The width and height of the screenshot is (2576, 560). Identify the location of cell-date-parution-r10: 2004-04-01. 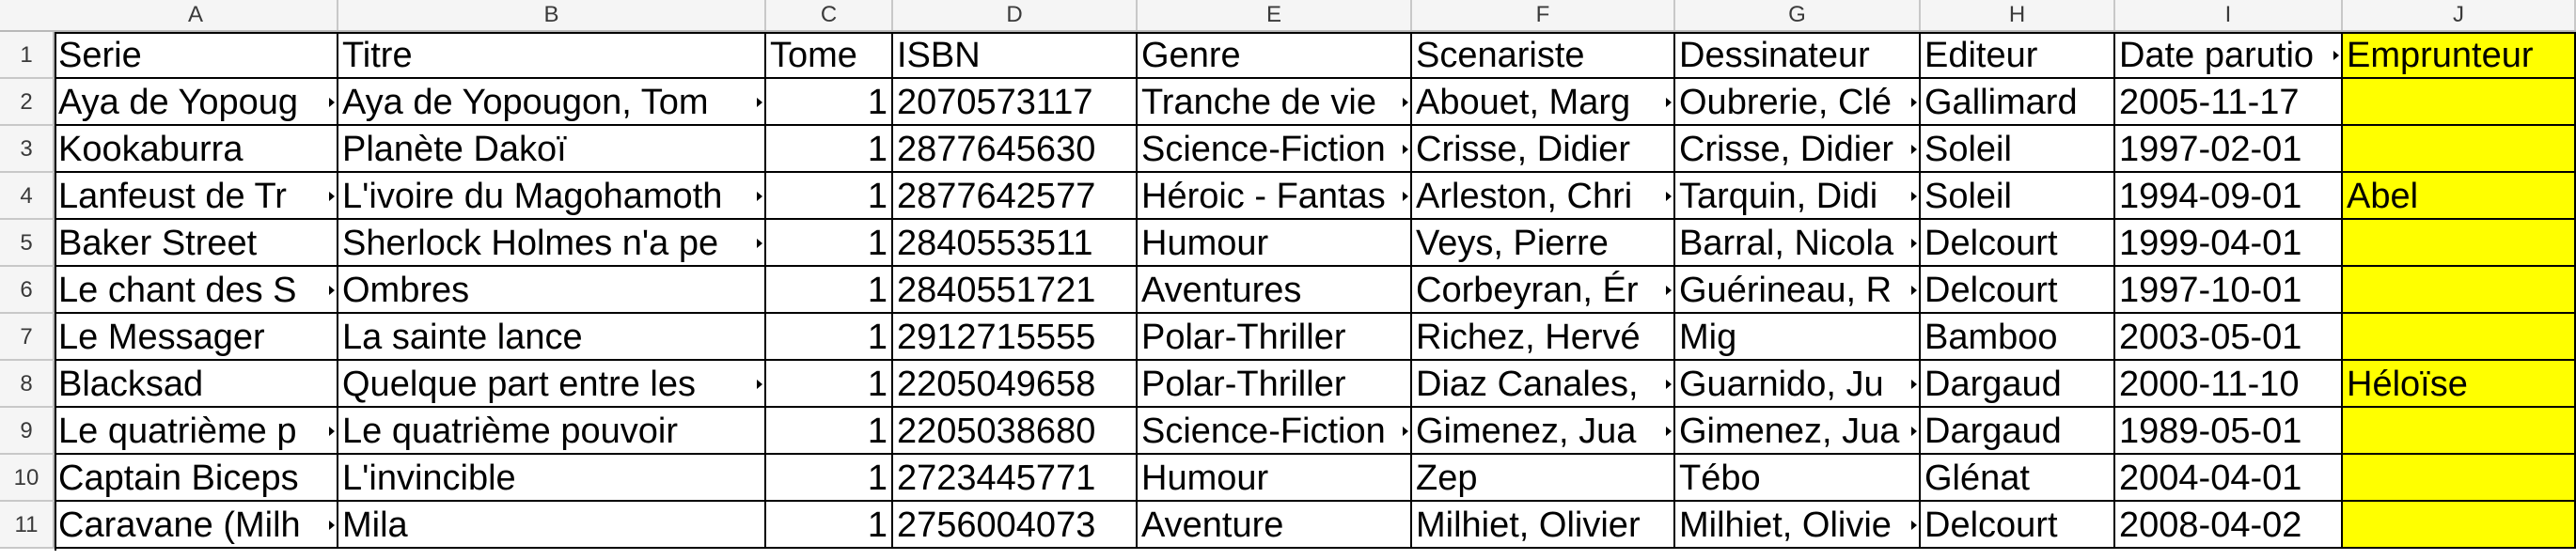
(2229, 478).